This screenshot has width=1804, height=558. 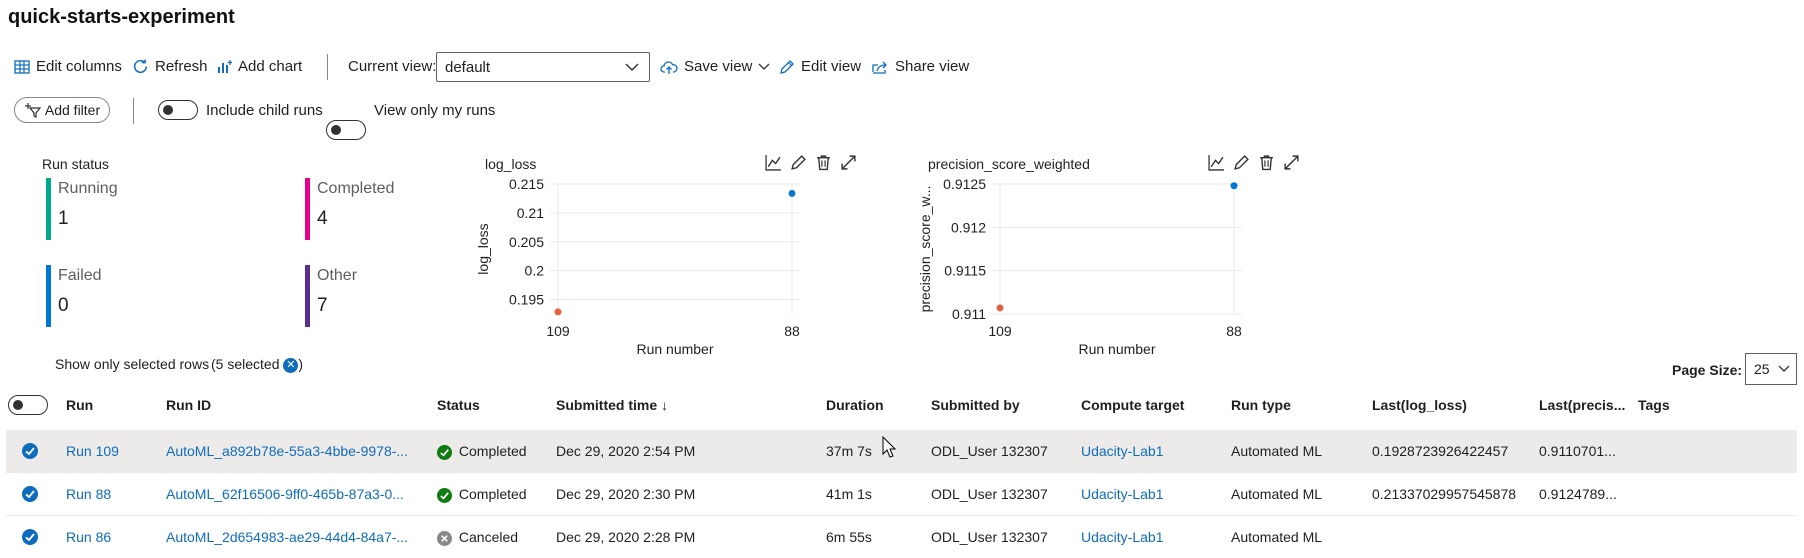 I want to click on selected-count-text: (5 selected, so click(x=245, y=364).